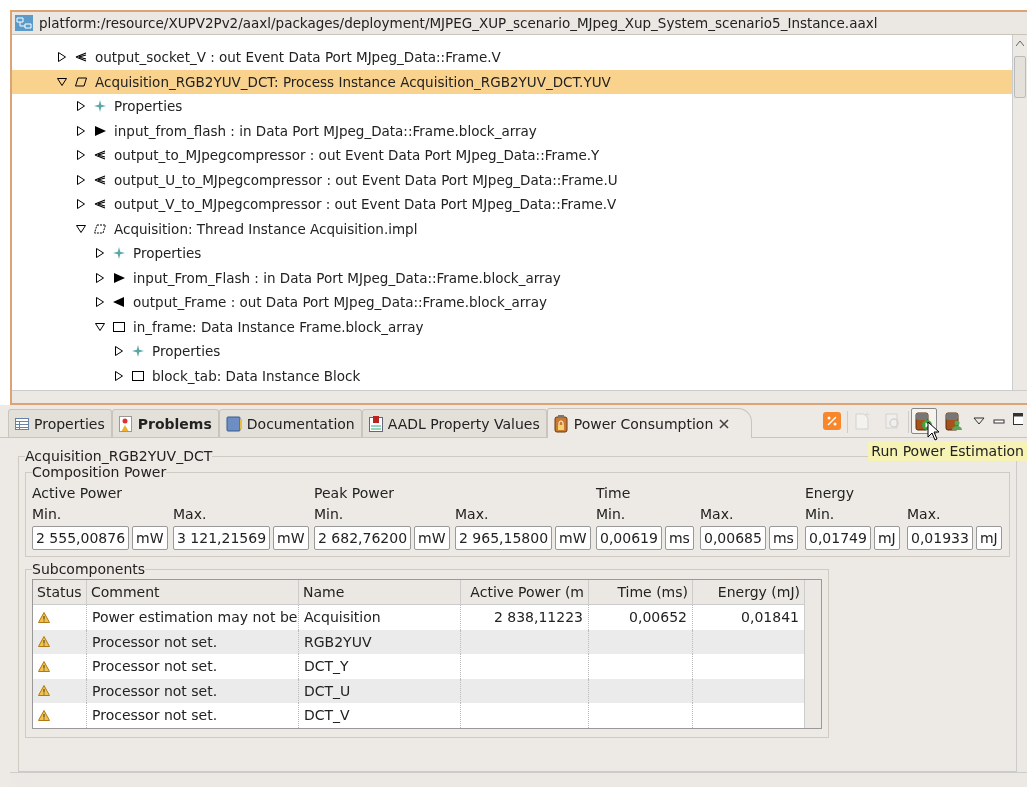  Describe the element at coordinates (947, 451) in the screenshot. I see `tooltip: Run Power Estimation` at that location.